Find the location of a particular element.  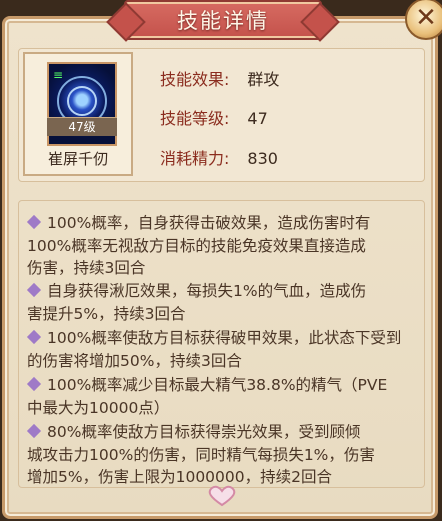

stat-label: 技能等级: is located at coordinates (195, 118).